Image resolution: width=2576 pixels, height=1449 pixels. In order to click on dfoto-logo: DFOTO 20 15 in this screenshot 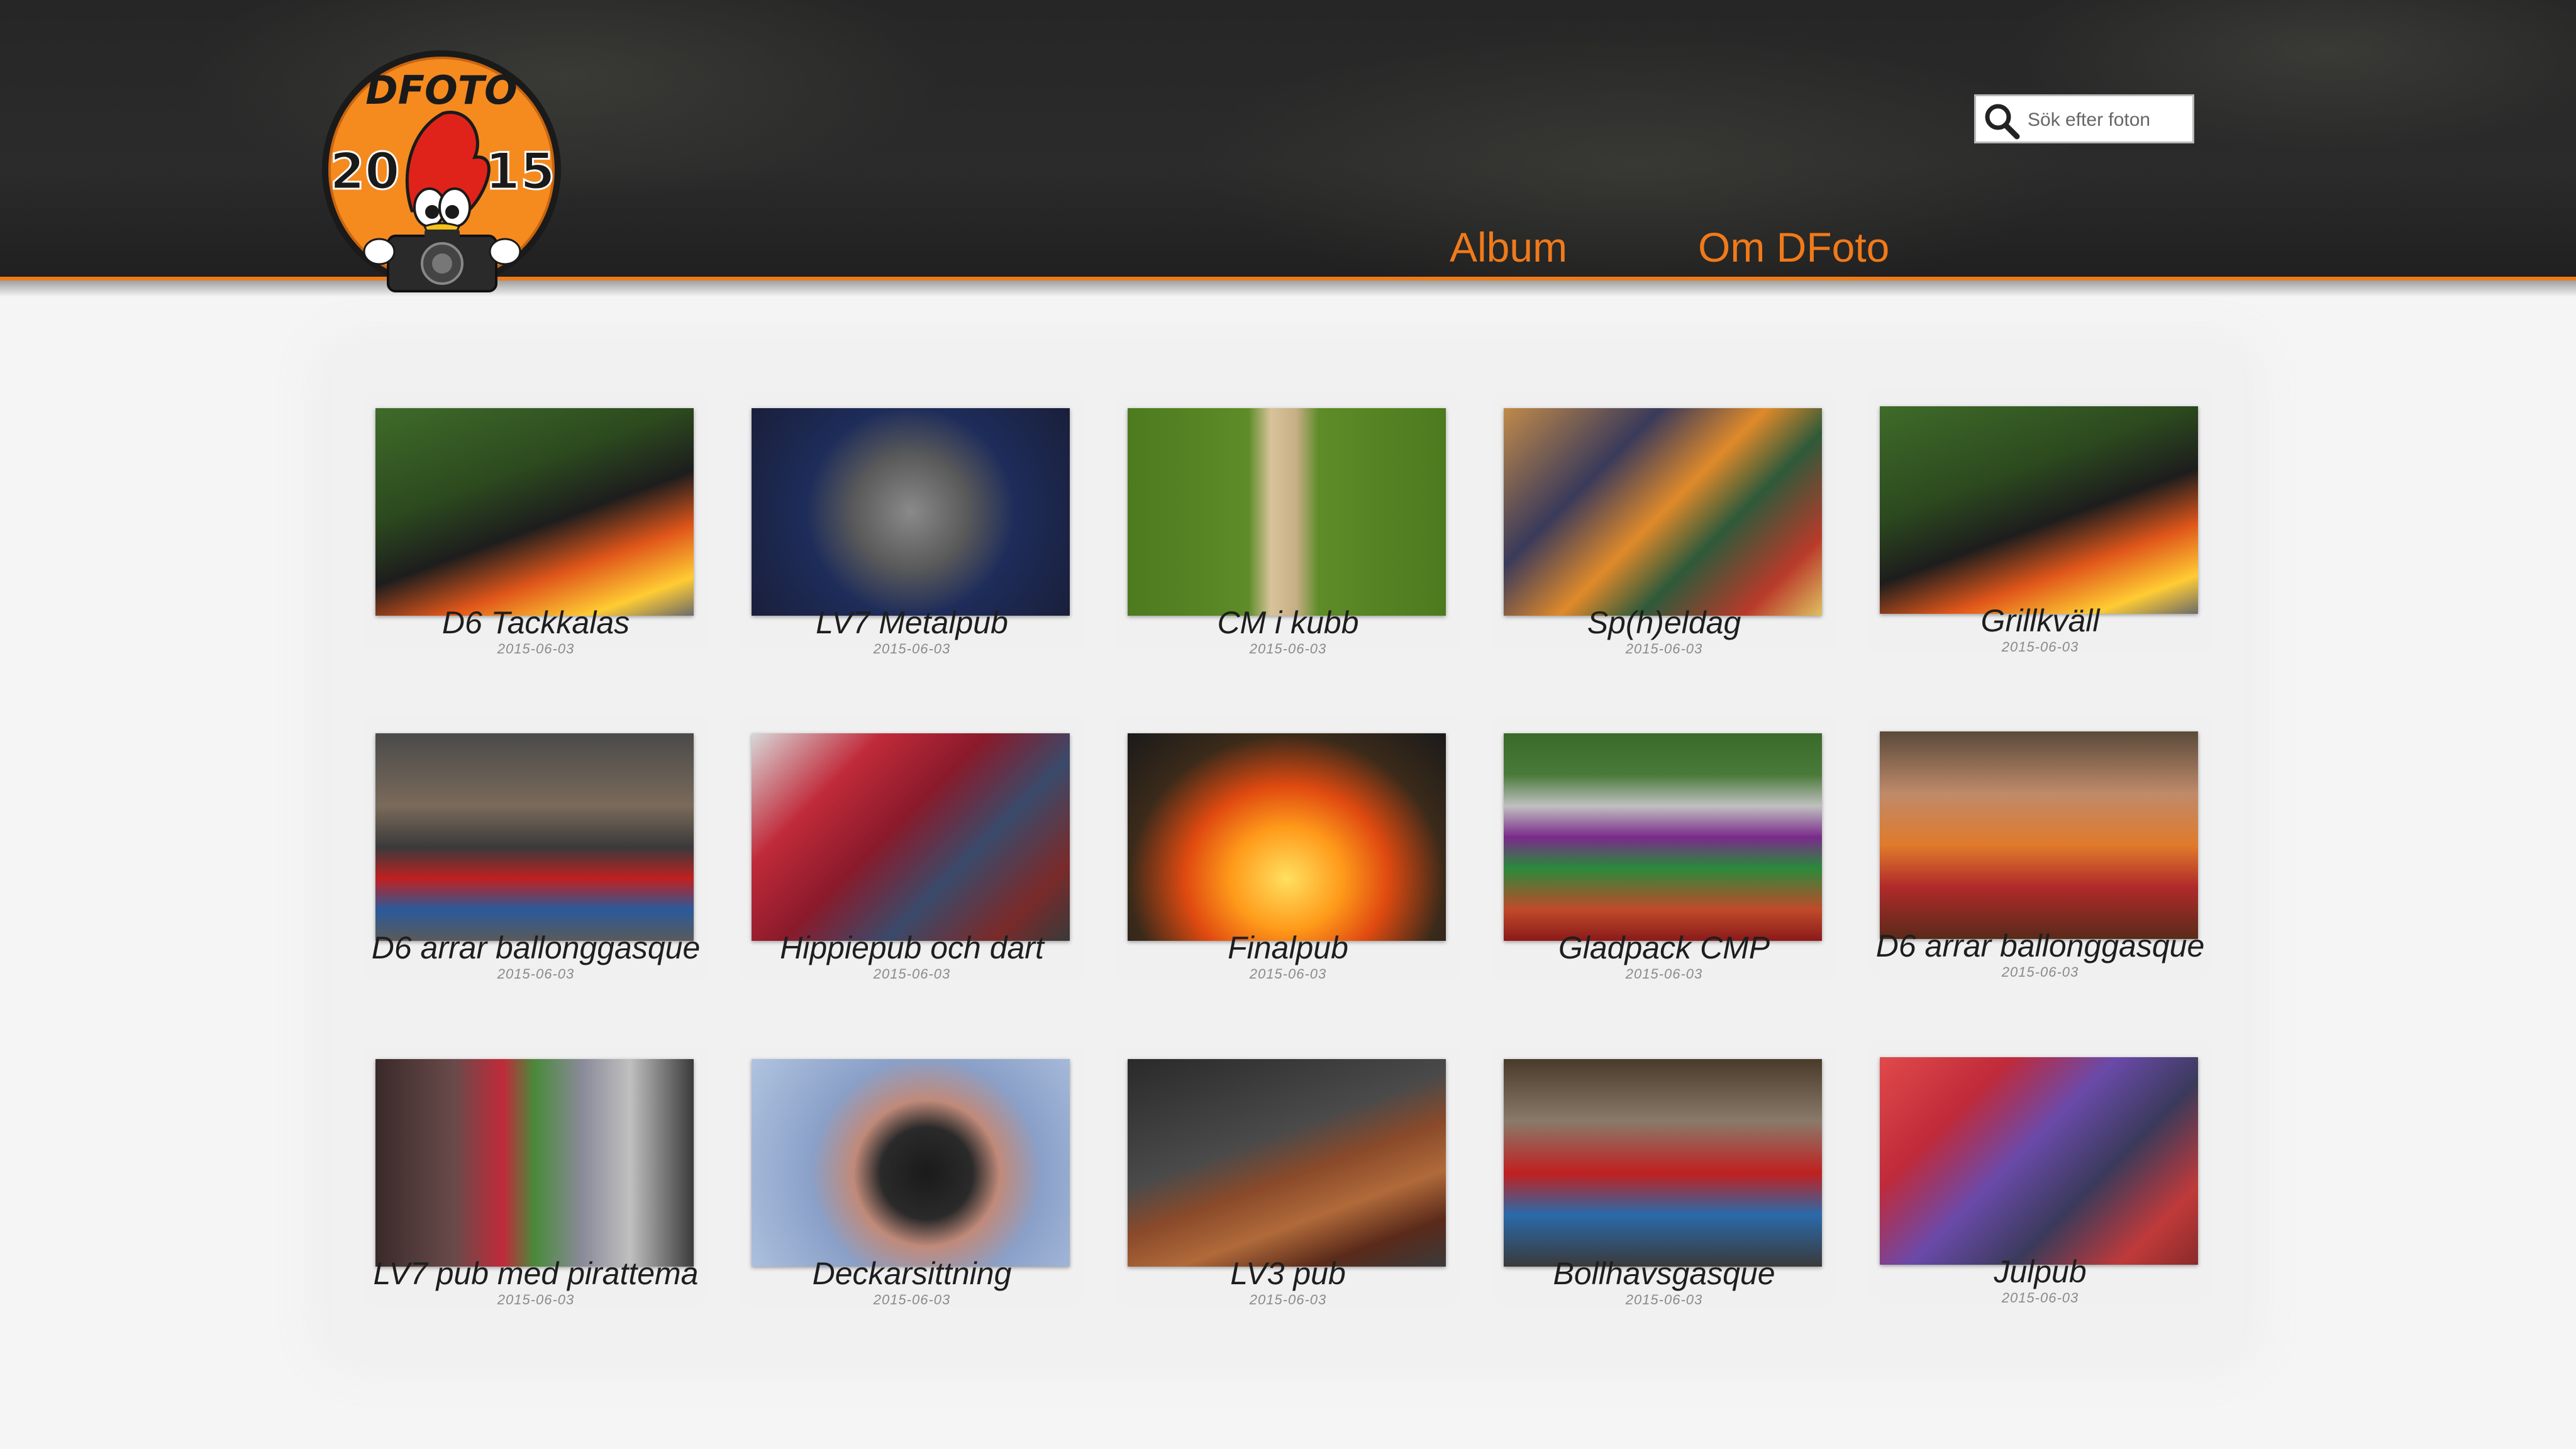, I will do `click(442, 173)`.